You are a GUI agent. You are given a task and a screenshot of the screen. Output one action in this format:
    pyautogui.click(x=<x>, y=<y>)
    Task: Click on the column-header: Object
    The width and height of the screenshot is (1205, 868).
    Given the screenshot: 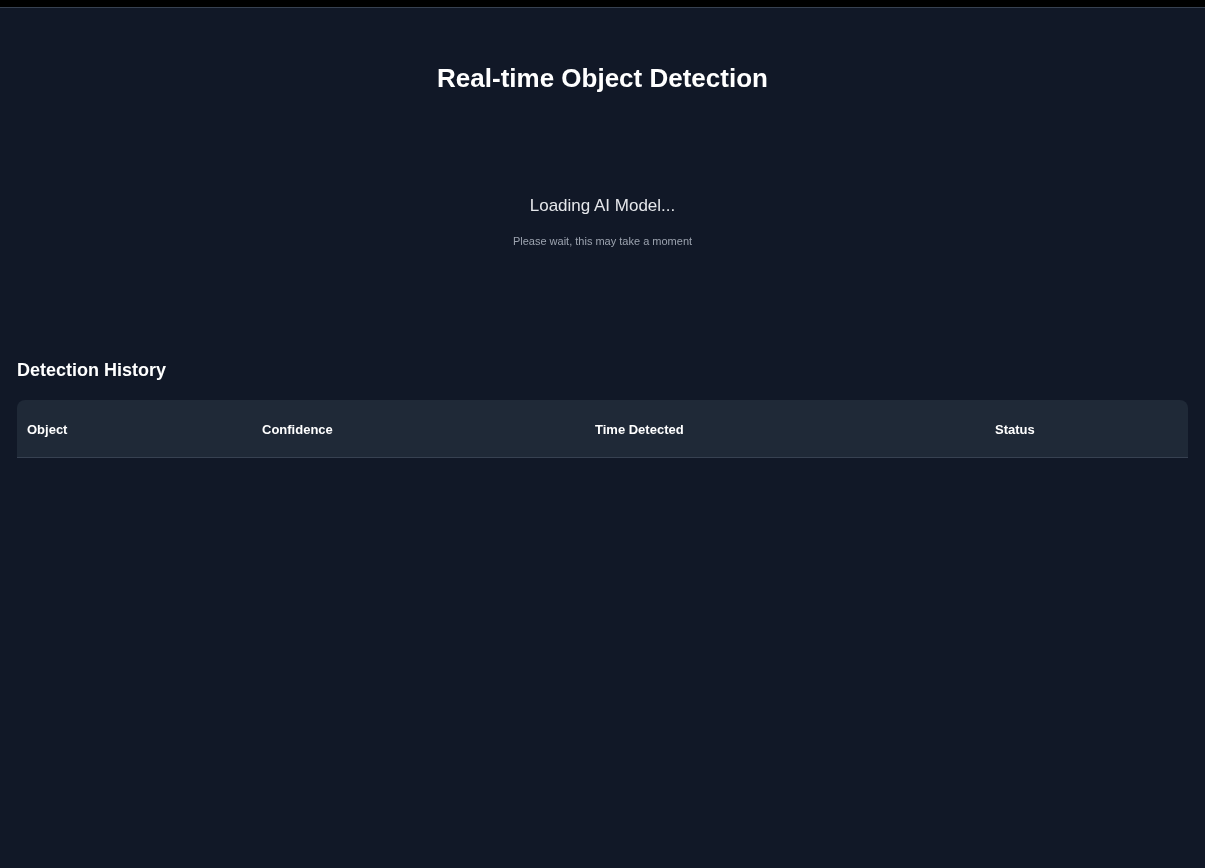 What is the action you would take?
    pyautogui.click(x=47, y=429)
    